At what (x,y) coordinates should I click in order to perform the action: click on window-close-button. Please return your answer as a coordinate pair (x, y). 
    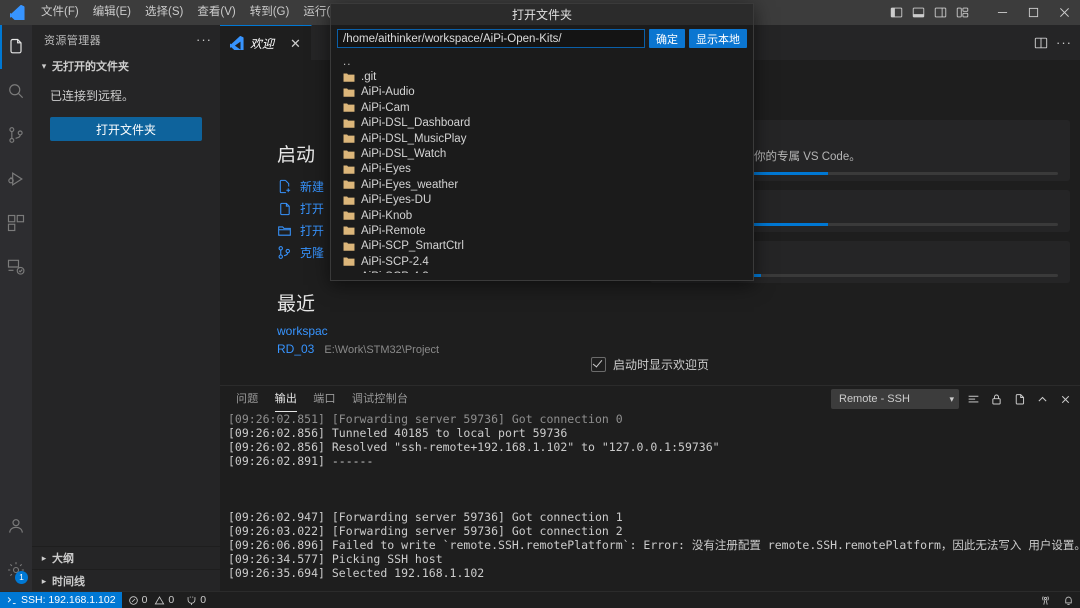
    Looking at the image, I should click on (1064, 12).